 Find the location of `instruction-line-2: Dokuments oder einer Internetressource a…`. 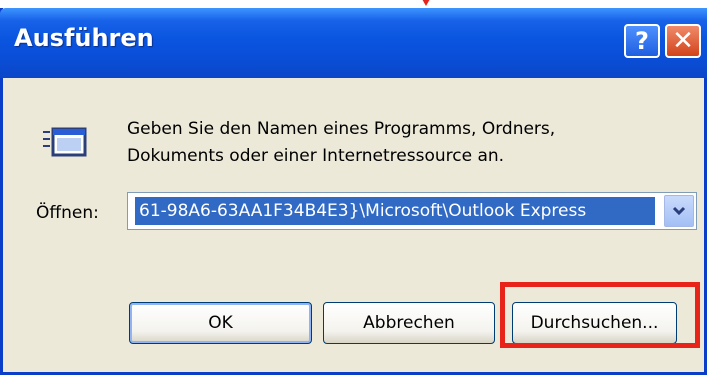

instruction-line-2: Dokuments oder einer Internetressource a… is located at coordinates (316, 156).